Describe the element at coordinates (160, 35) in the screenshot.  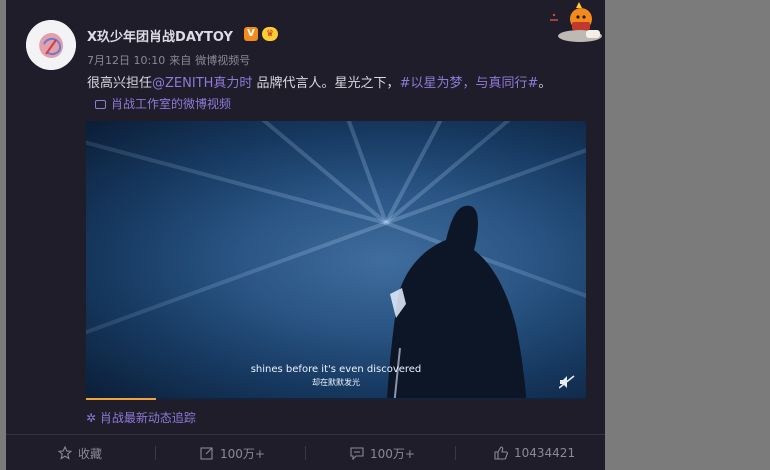
I see `username: X玖少年团肖战DAYTOY` at that location.